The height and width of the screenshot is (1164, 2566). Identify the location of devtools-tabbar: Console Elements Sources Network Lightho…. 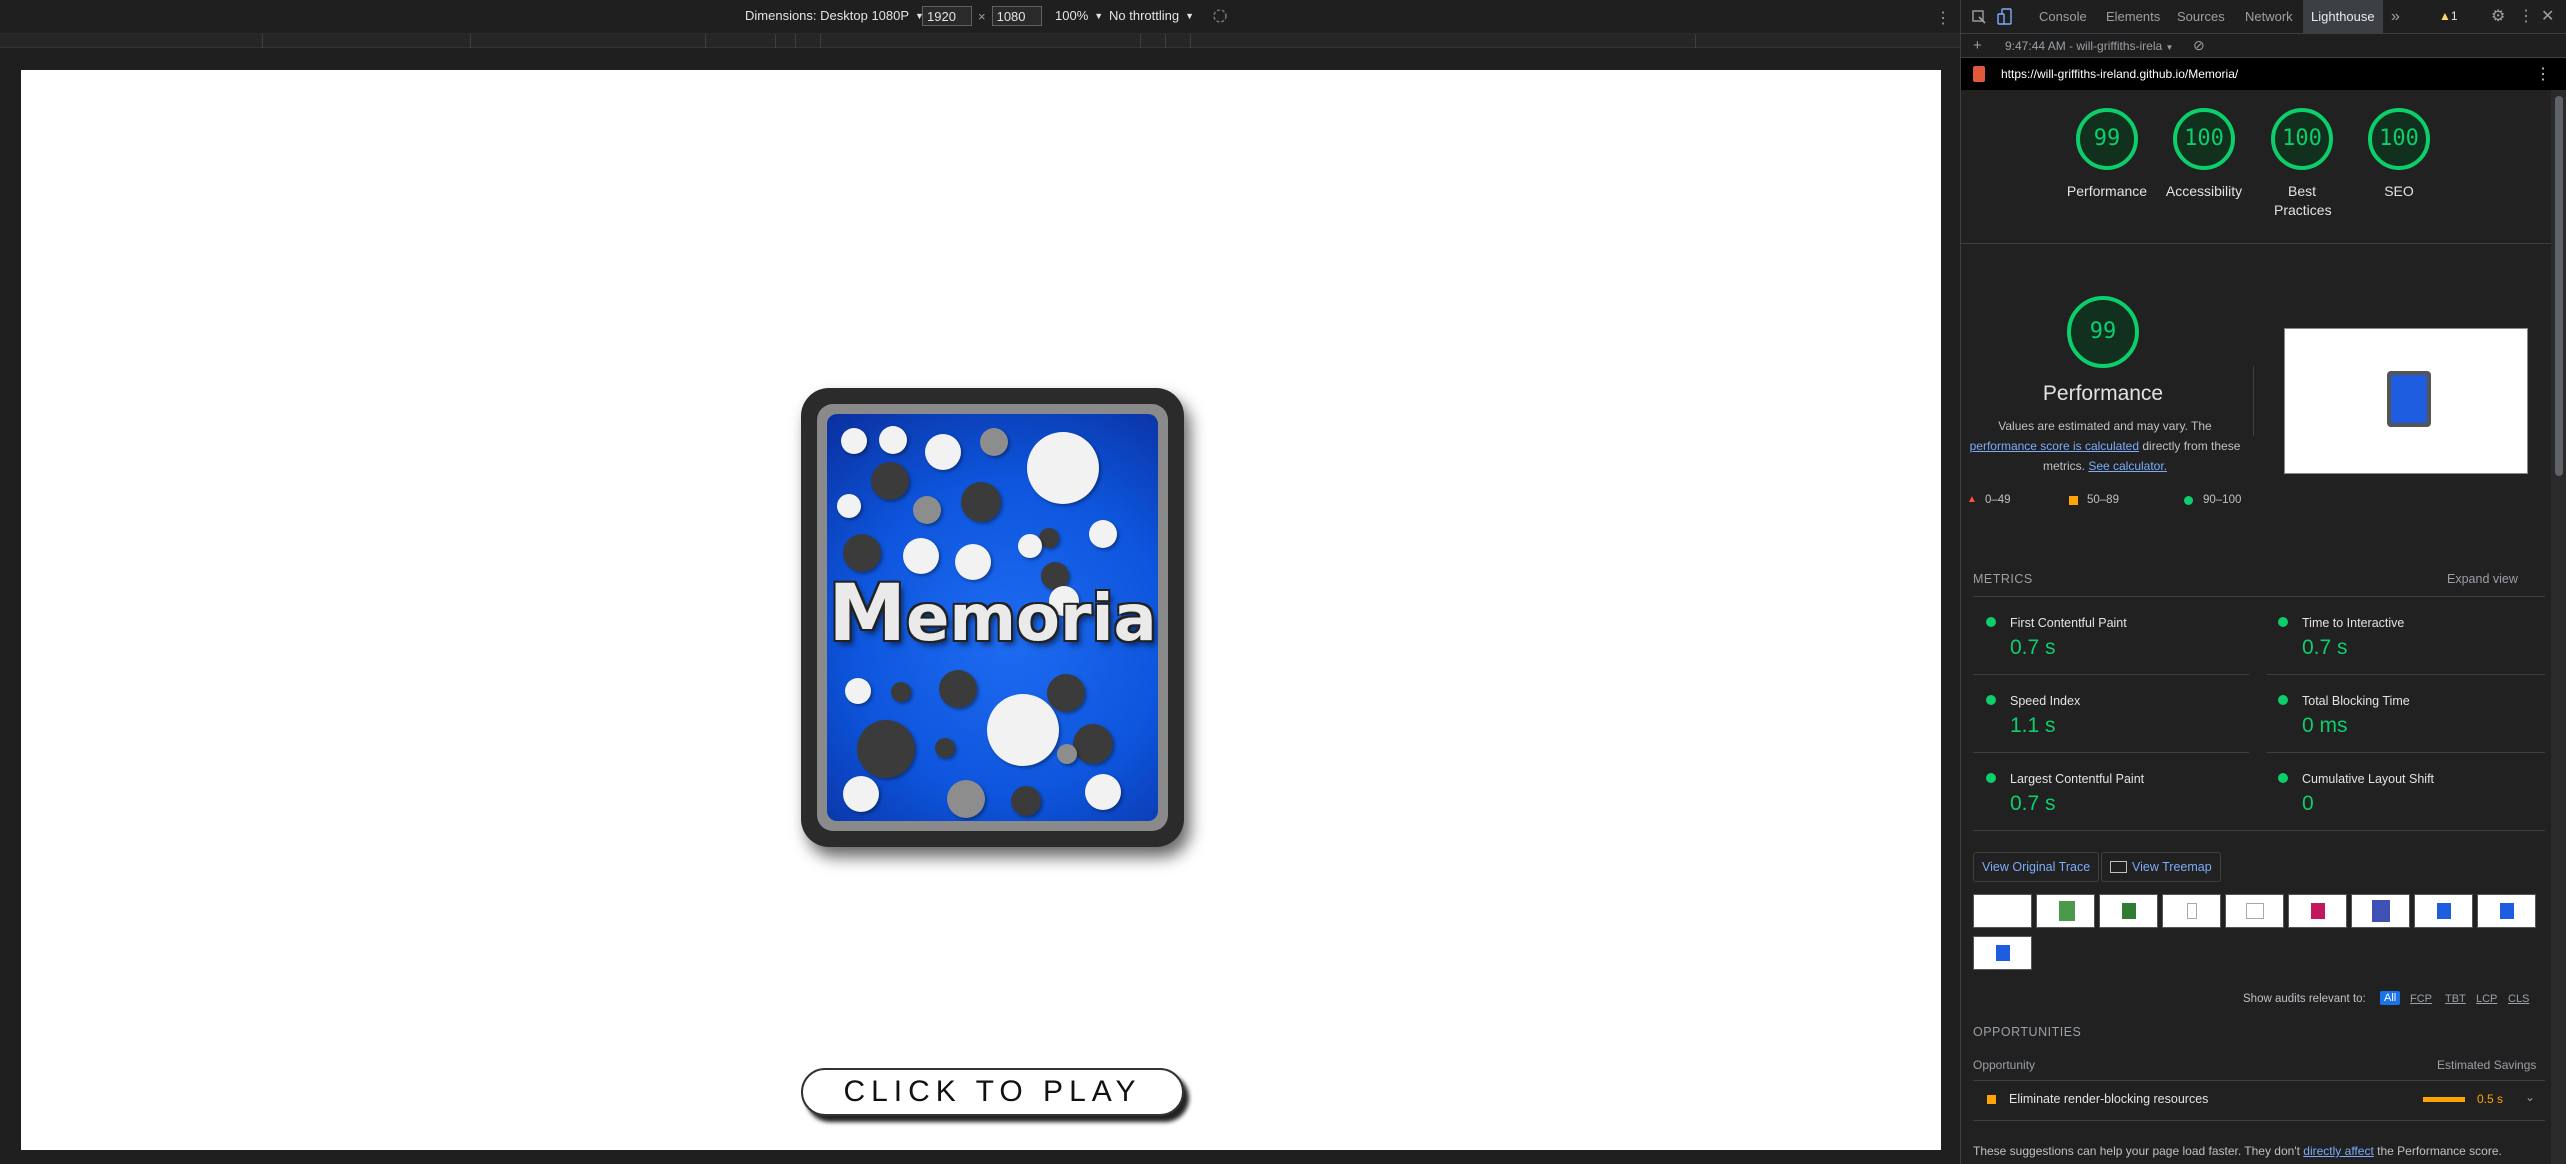
(2263, 17).